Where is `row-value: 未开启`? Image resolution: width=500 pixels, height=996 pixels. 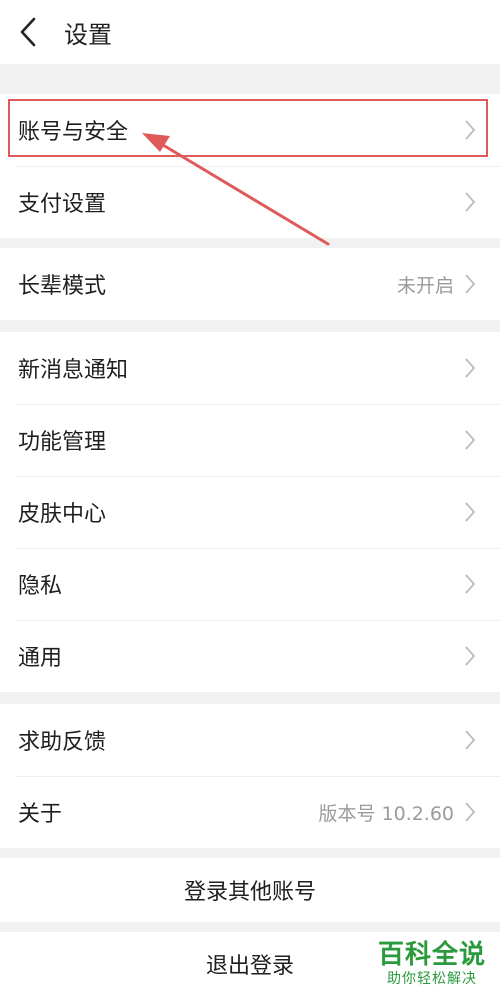
row-value: 未开启 is located at coordinates (425, 285).